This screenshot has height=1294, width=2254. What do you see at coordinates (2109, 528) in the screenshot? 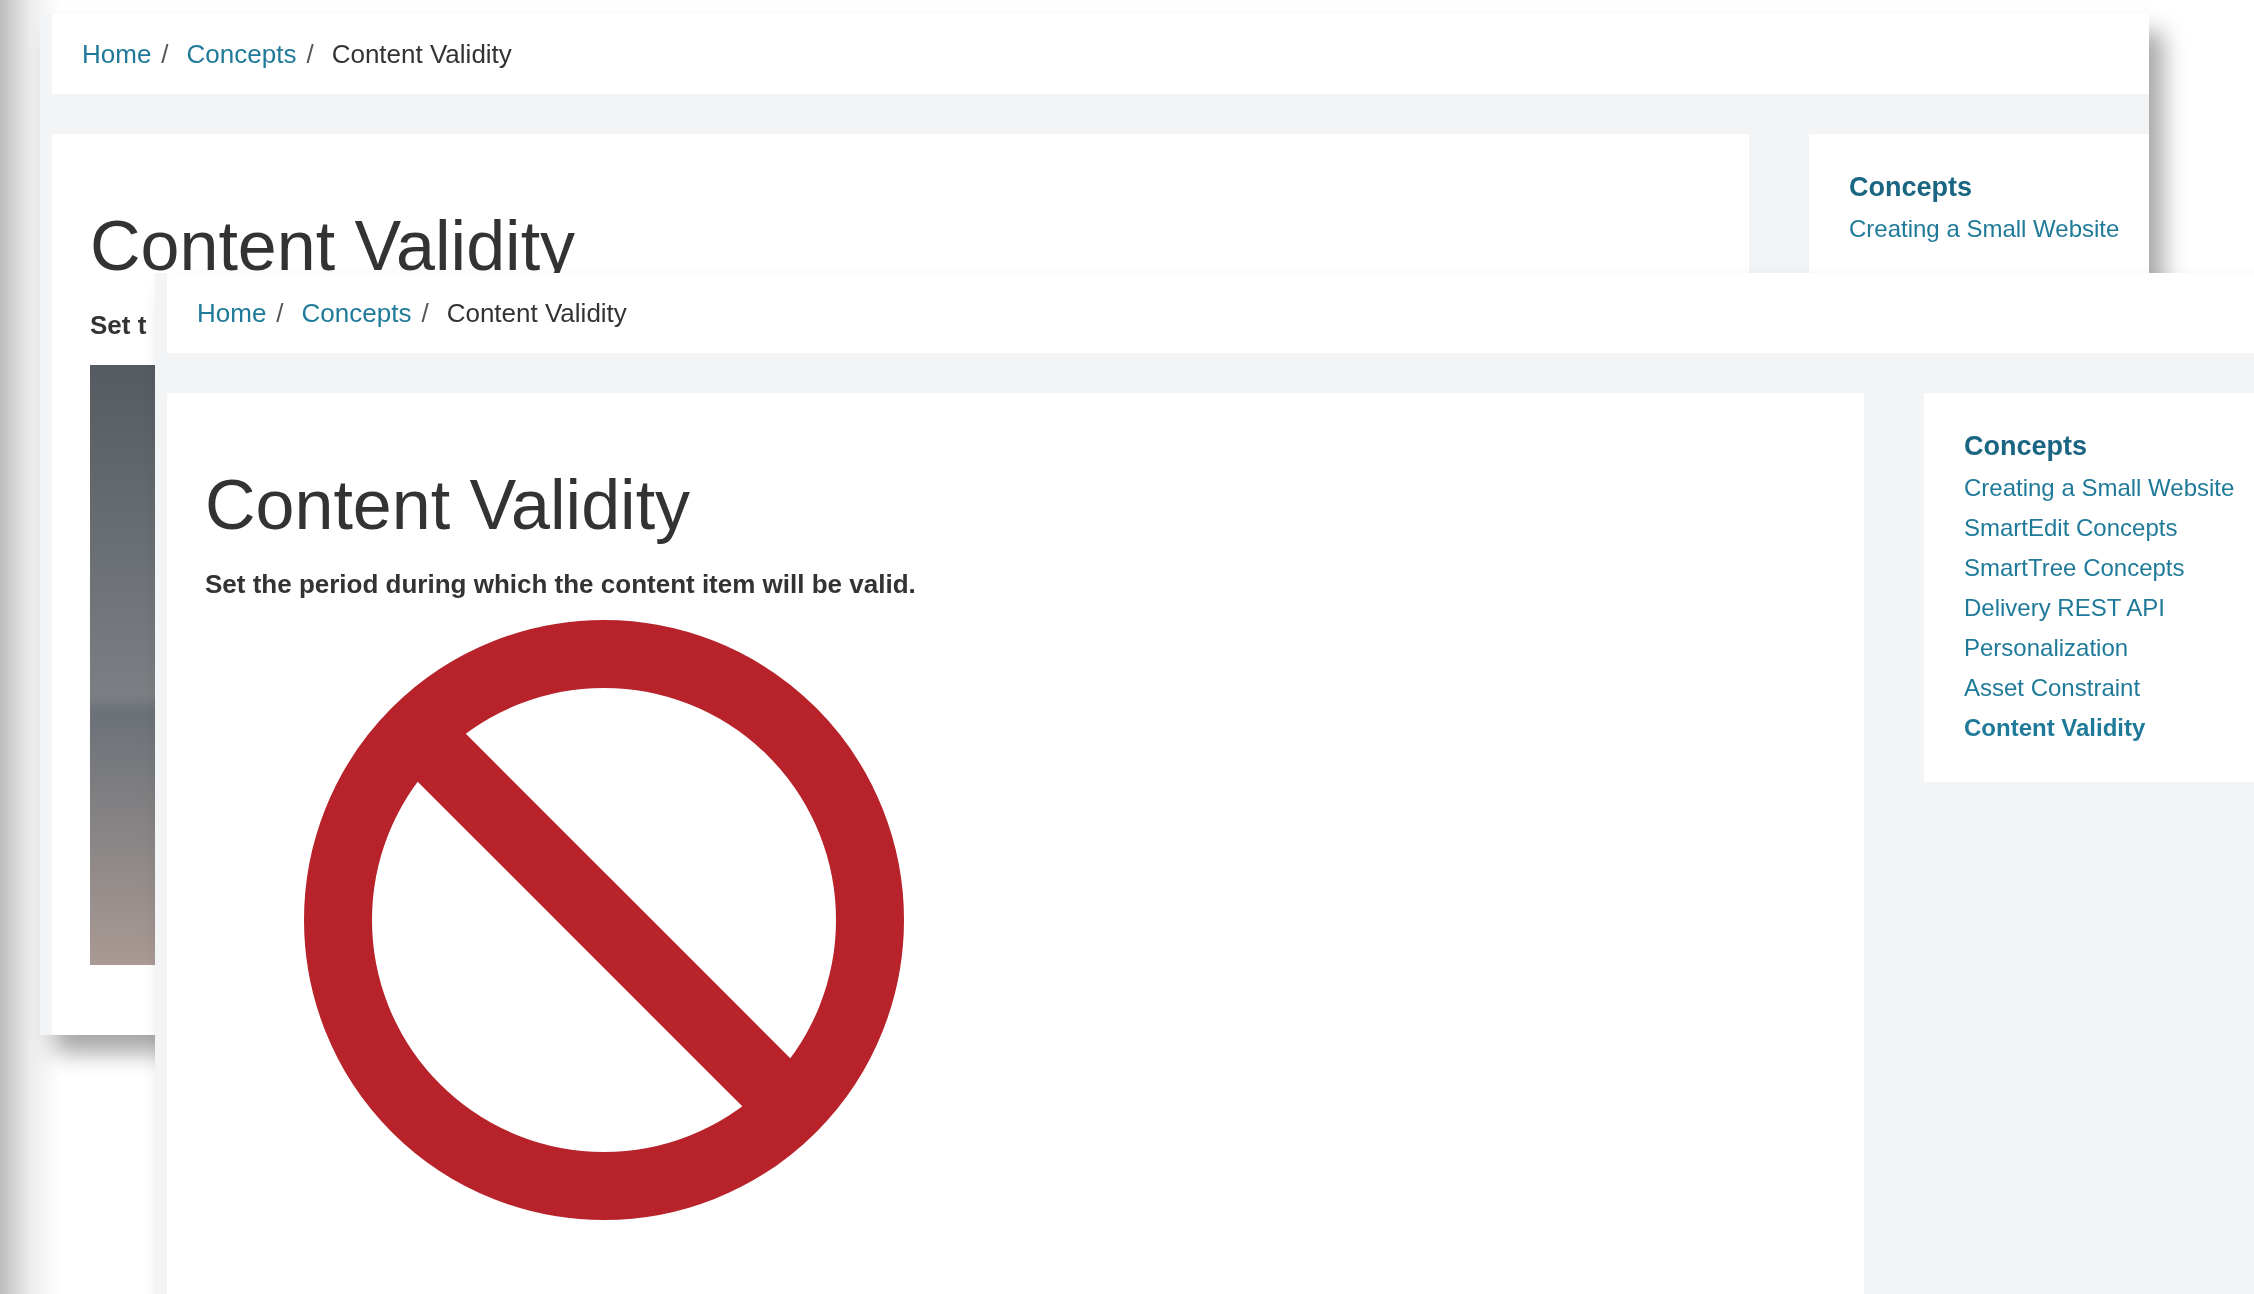
I see `sidebar-link: SmartEdit Concepts` at bounding box center [2109, 528].